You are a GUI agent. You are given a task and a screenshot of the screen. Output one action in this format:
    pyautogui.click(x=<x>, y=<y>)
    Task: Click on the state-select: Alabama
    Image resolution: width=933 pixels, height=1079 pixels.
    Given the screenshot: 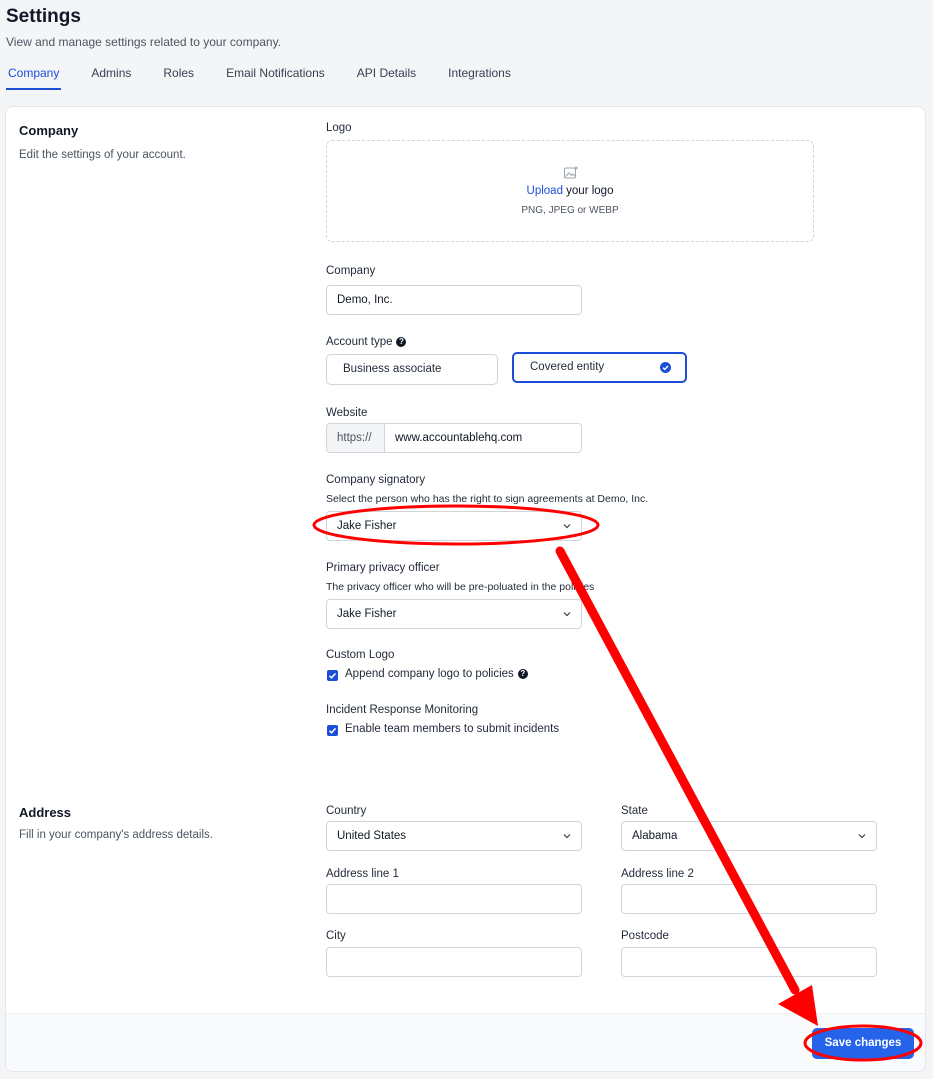 What is the action you would take?
    pyautogui.click(x=749, y=836)
    